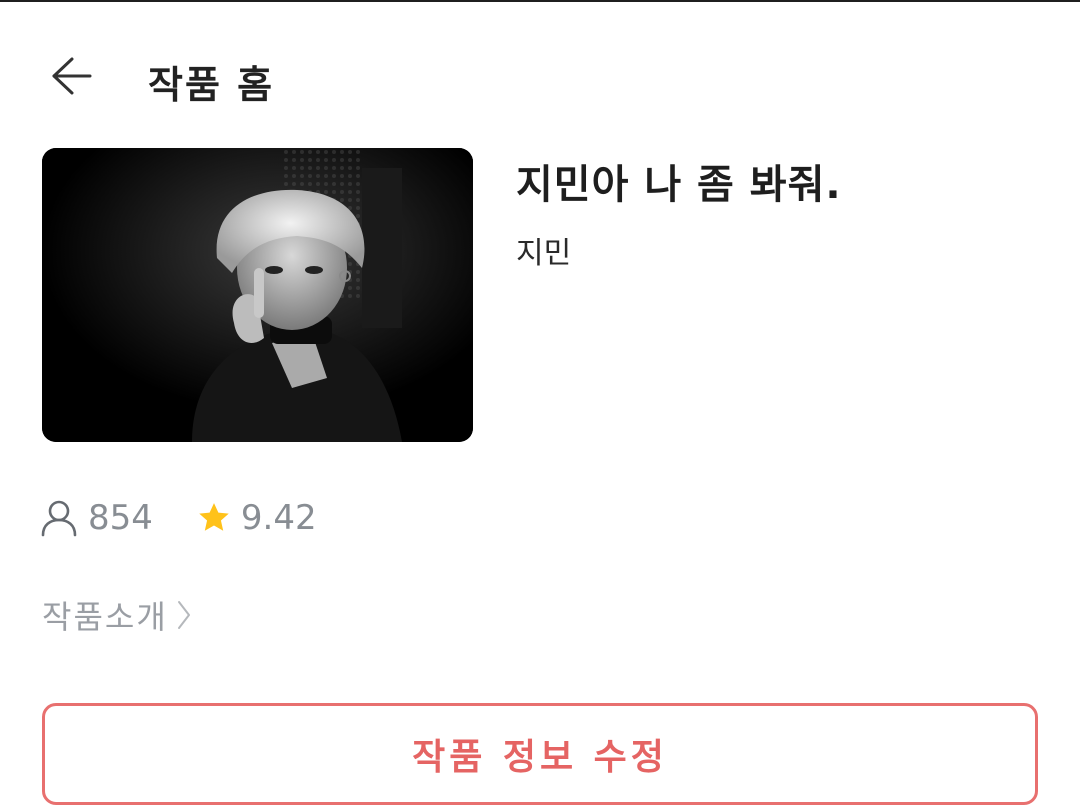  Describe the element at coordinates (178, 518) in the screenshot. I see `stats-row: 854 9.42` at that location.